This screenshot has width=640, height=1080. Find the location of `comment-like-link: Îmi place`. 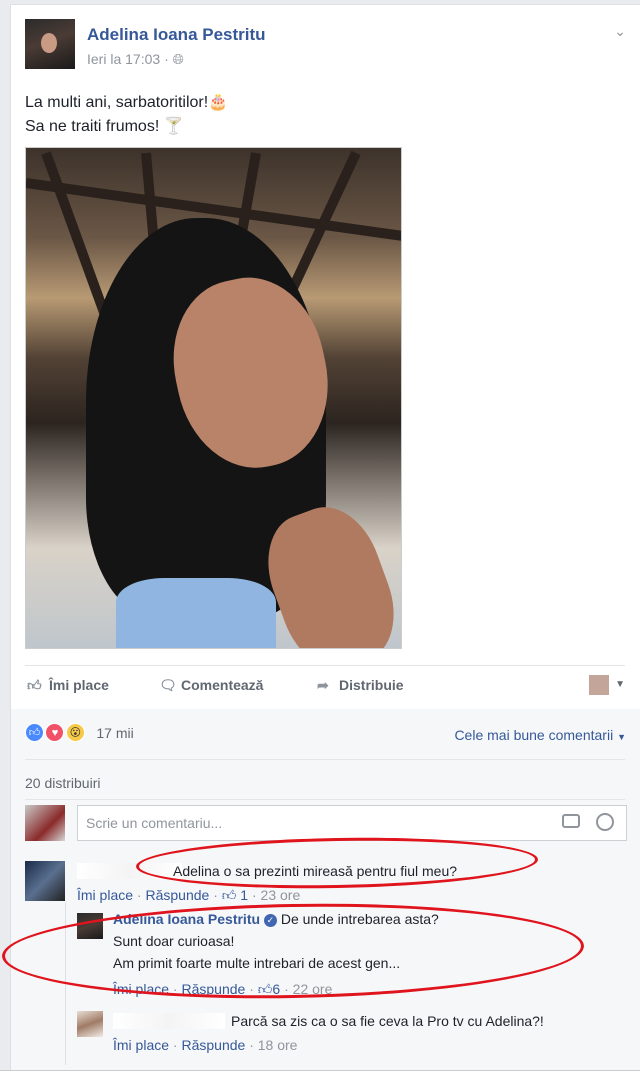

comment-like-link: Îmi place is located at coordinates (105, 895).